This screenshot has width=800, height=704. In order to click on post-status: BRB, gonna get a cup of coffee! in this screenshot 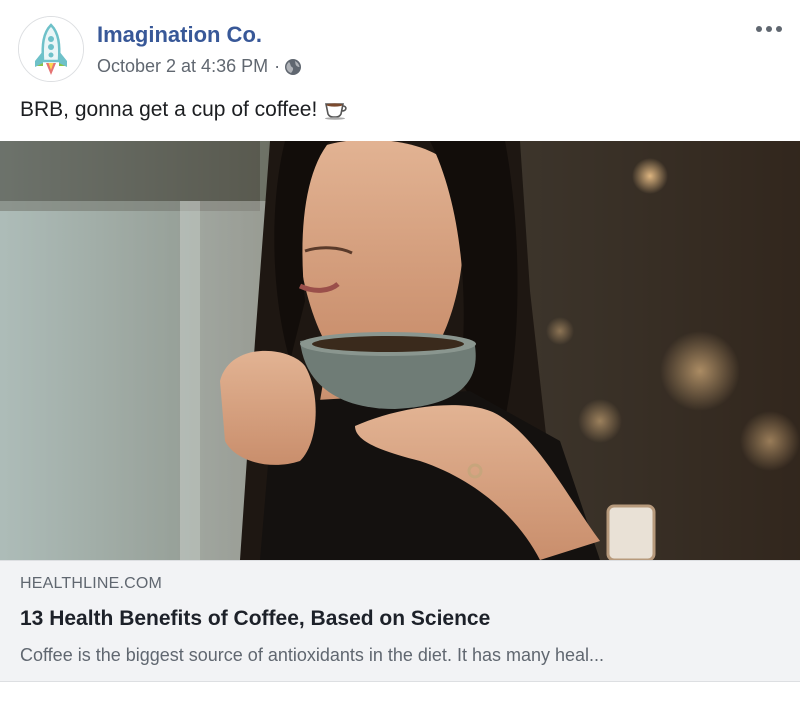, I will do `click(184, 110)`.